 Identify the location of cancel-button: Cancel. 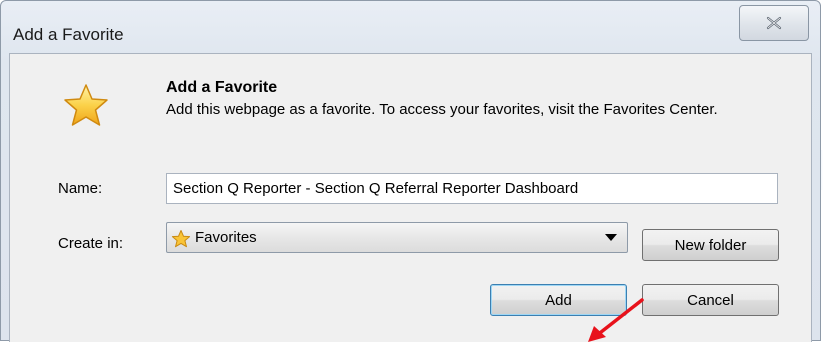
(710, 300).